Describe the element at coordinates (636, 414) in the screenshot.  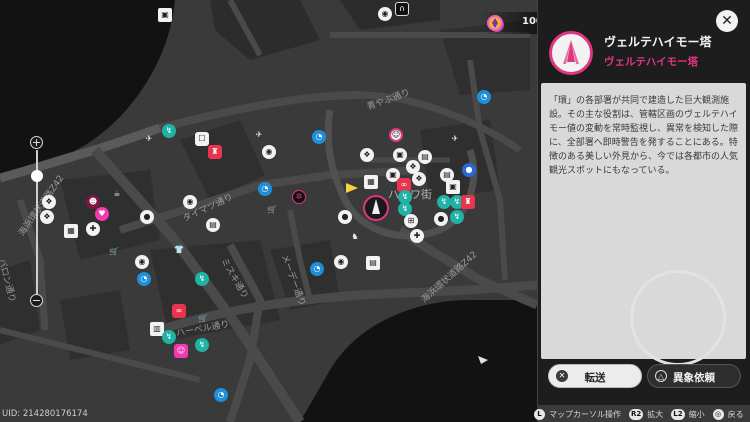
I see `r2-key-icon: R2` at that location.